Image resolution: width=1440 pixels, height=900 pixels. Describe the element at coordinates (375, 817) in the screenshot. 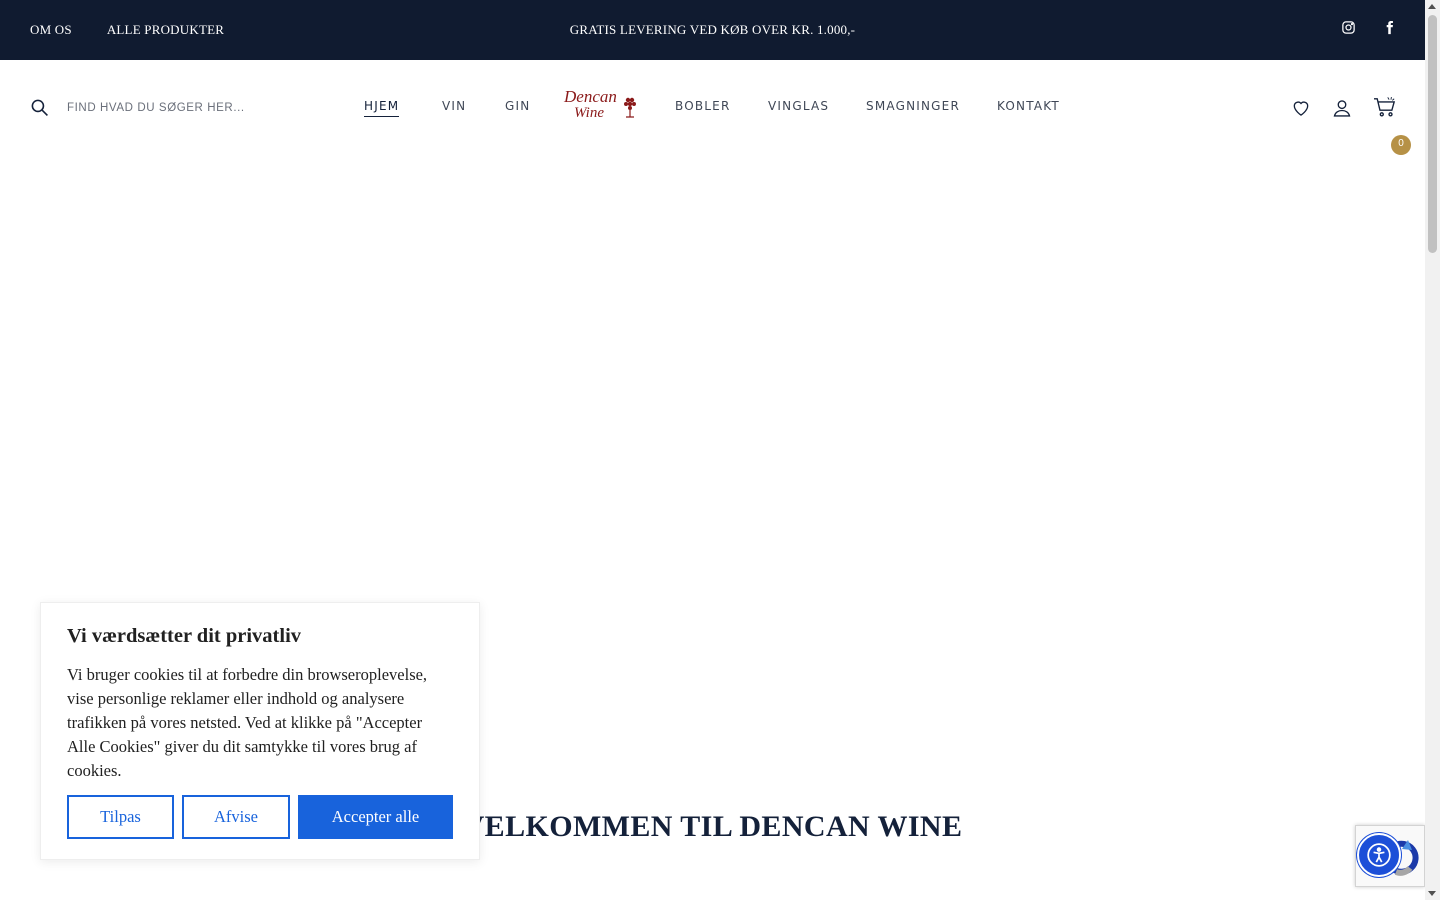

I see `accept-all-button: Accepter alle` at that location.